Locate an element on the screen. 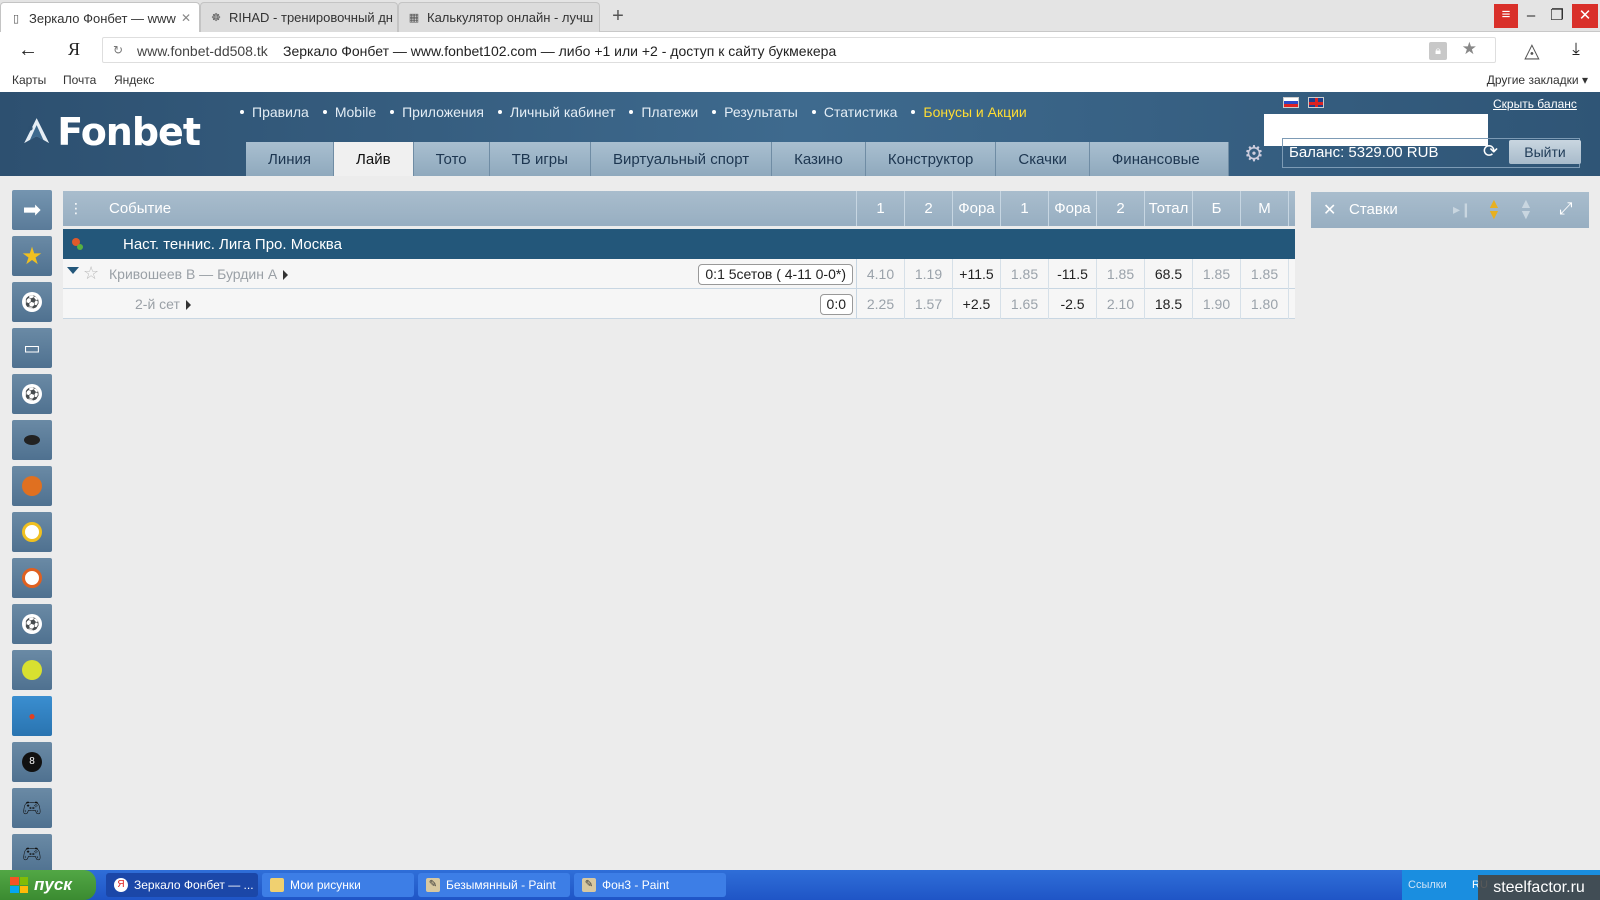 The image size is (1600, 900). sort-alt-icon: ▲ ▼ is located at coordinates (1526, 208).